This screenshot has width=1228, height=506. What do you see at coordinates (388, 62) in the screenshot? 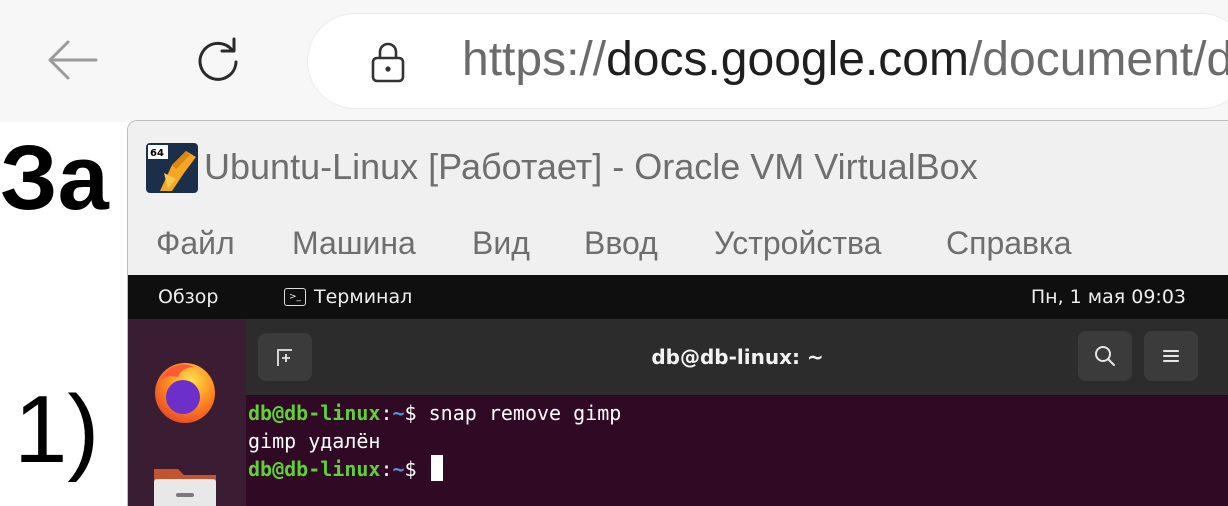
I see `lock-icon` at bounding box center [388, 62].